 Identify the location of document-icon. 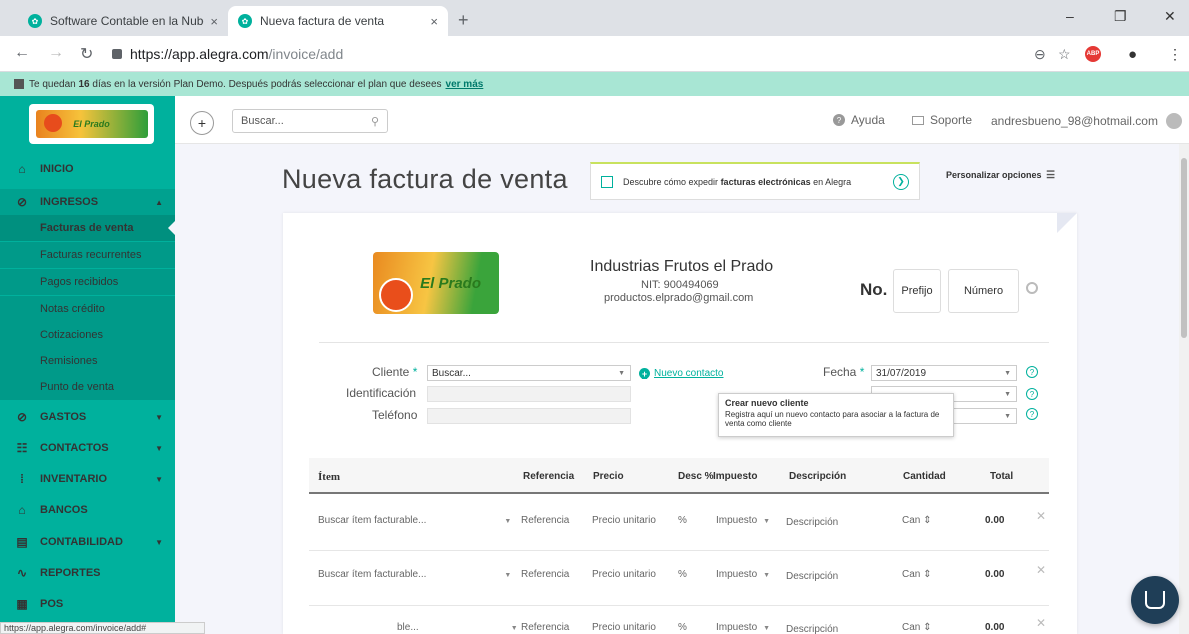
(607, 181).